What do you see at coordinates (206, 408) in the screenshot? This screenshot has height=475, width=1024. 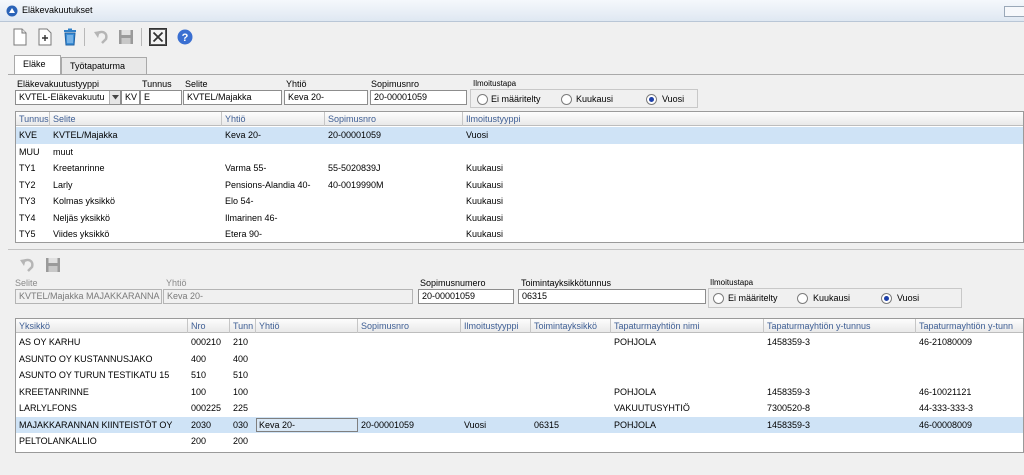 I see `table-cell: 000225` at bounding box center [206, 408].